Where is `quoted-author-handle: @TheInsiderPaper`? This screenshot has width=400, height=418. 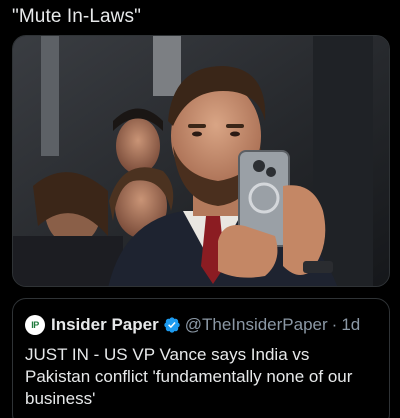 quoted-author-handle: @TheInsiderPaper is located at coordinates (256, 325).